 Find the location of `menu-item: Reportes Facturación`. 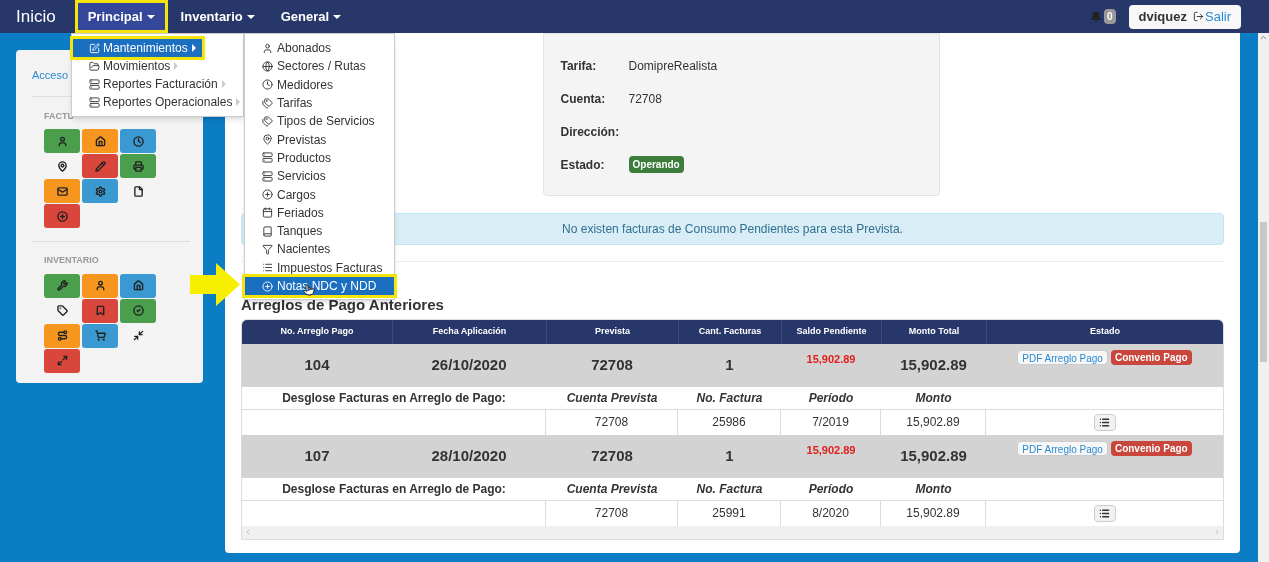

menu-item: Reportes Facturación is located at coordinates (157, 84).